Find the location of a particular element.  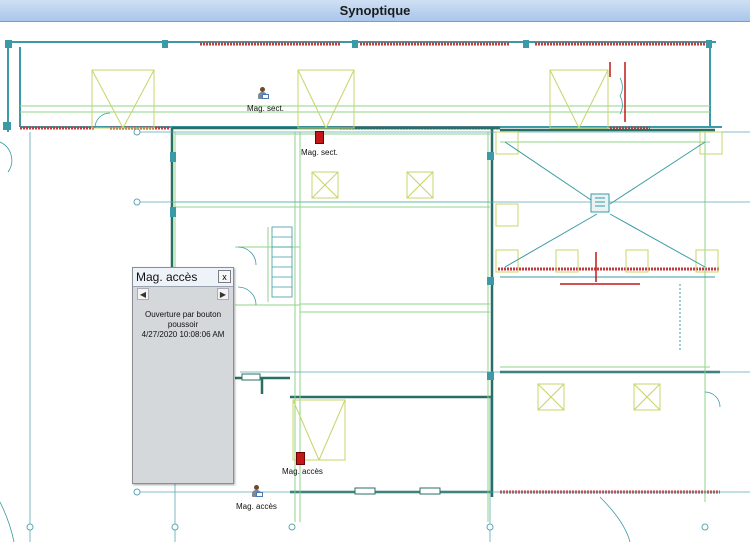

reader-label-top: Mag. sect. is located at coordinates (265, 108).